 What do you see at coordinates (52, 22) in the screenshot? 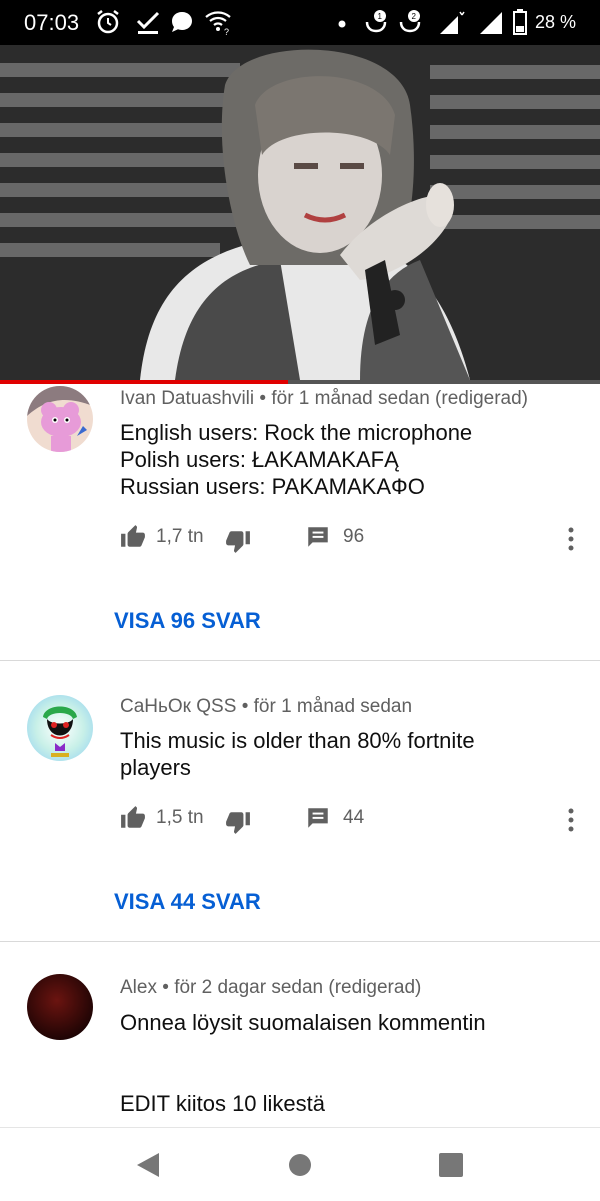
I see `clock: 07:03` at bounding box center [52, 22].